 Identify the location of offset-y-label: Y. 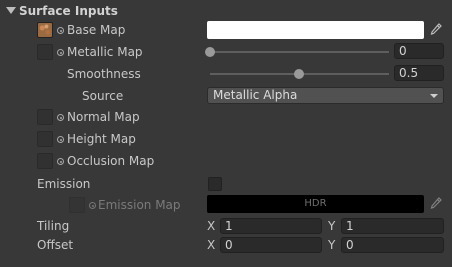
(332, 245).